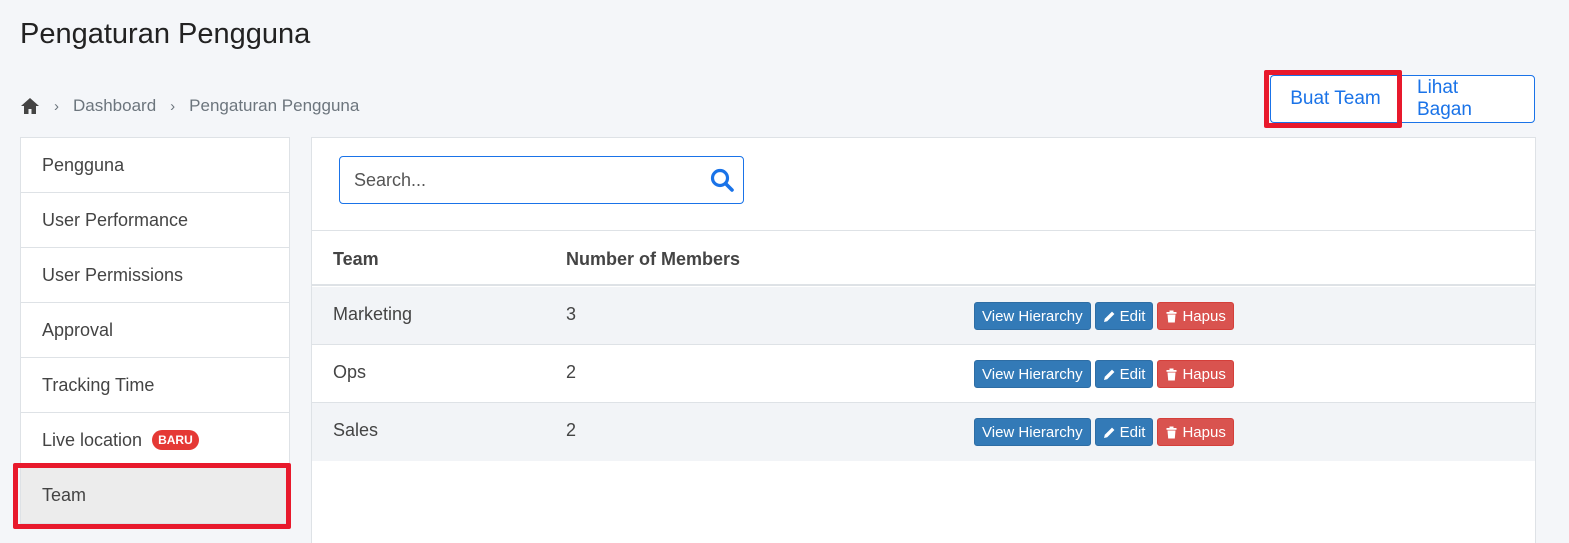 Image resolution: width=1569 pixels, height=543 pixels. I want to click on sidebar-item-label: Tracking Time, so click(98, 384).